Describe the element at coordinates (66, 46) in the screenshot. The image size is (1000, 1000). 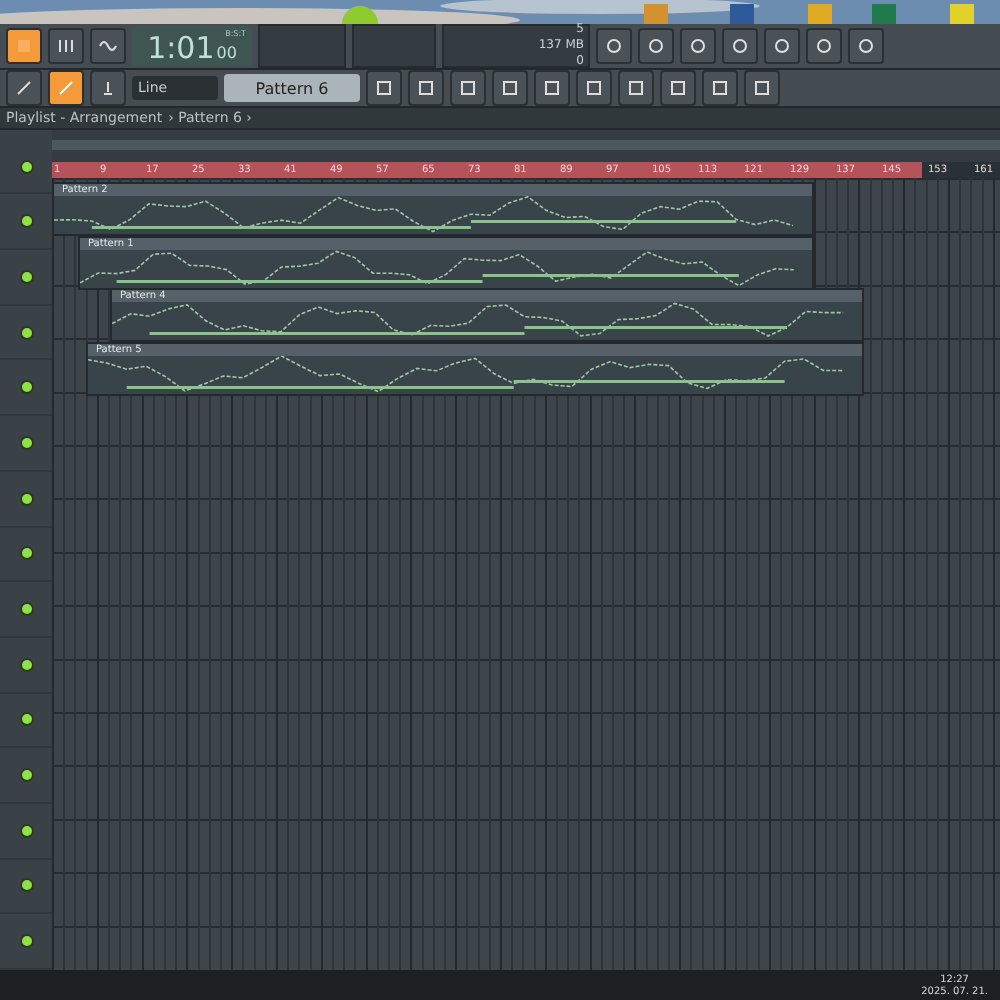
I see `add-button` at that location.